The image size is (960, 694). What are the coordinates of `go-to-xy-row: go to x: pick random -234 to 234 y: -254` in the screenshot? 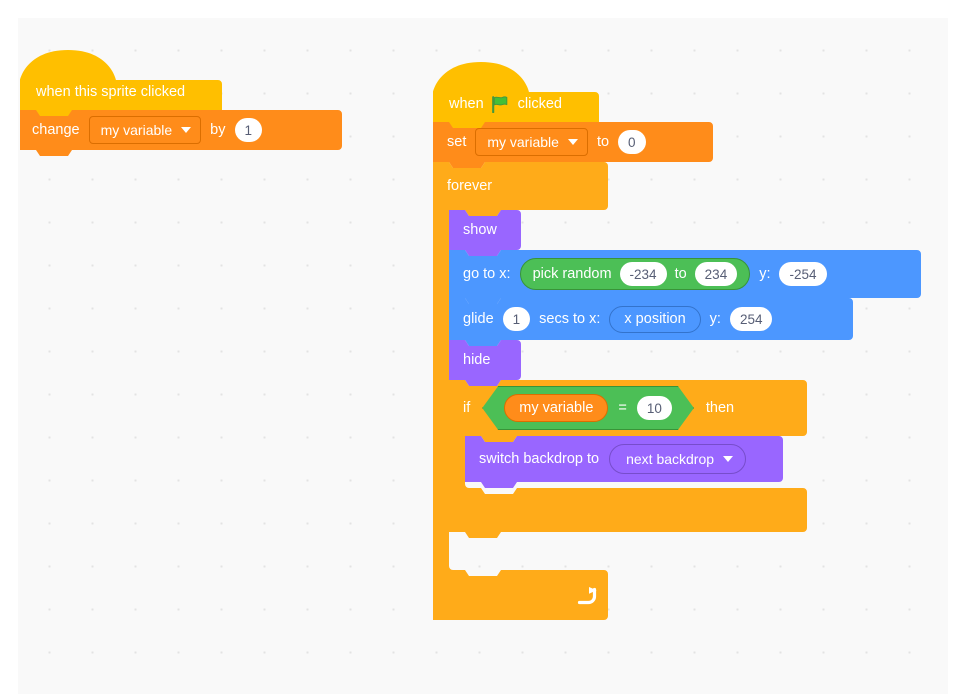 It's located at (685, 274).